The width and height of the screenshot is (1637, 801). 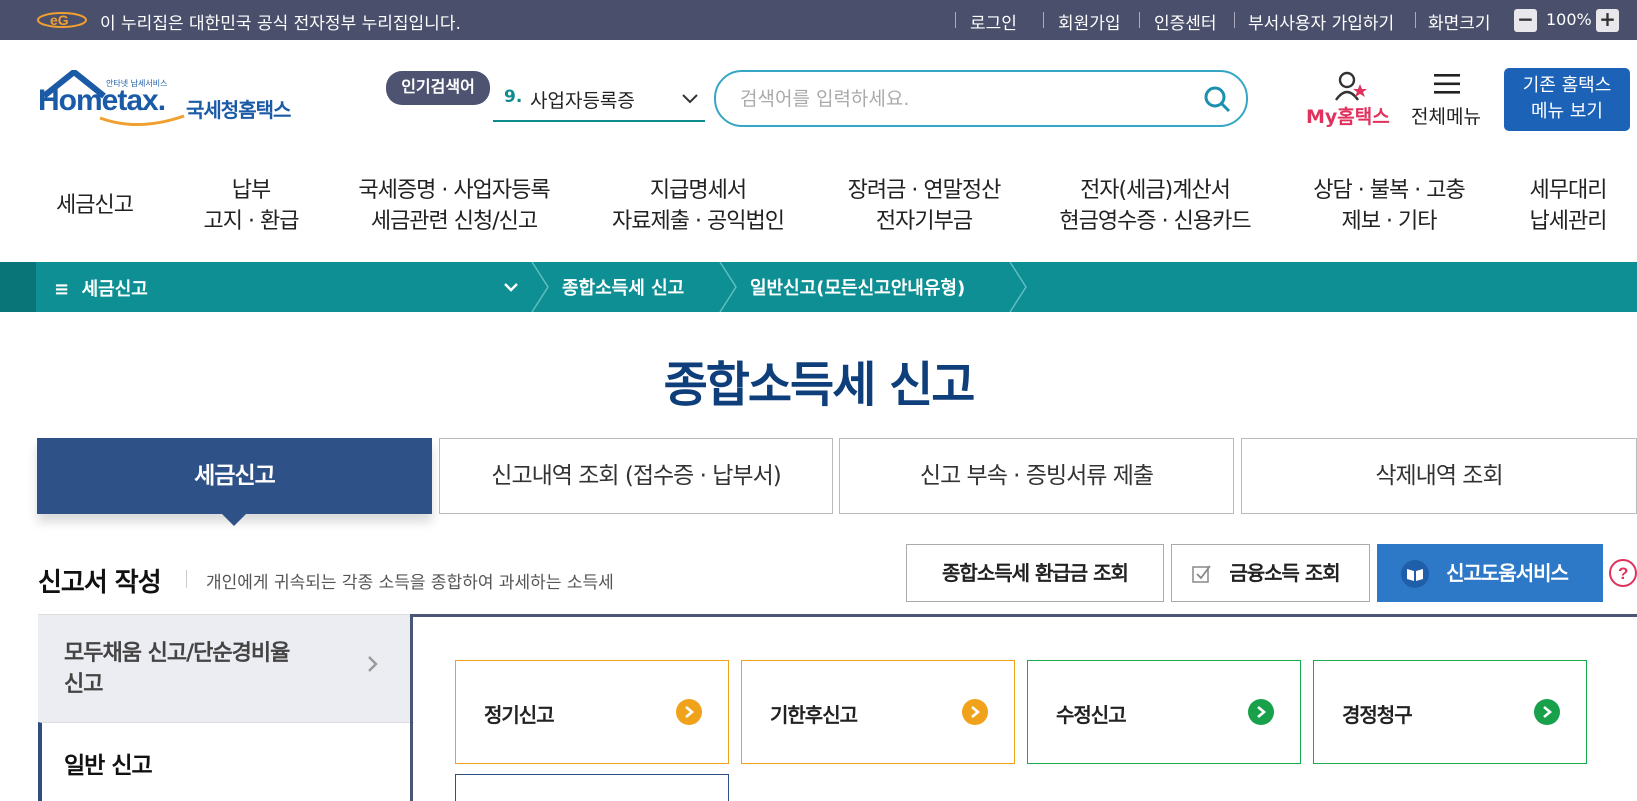 I want to click on hamburger-menu-icon, so click(x=1447, y=84).